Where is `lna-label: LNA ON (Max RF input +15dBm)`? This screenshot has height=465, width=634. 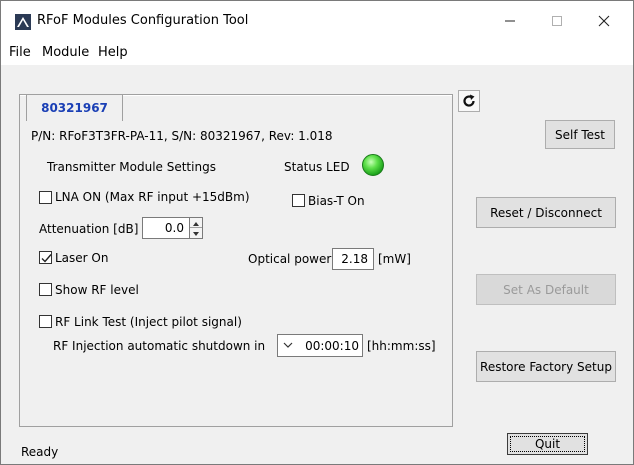 lna-label: LNA ON (Max RF input +15dBm) is located at coordinates (152, 197).